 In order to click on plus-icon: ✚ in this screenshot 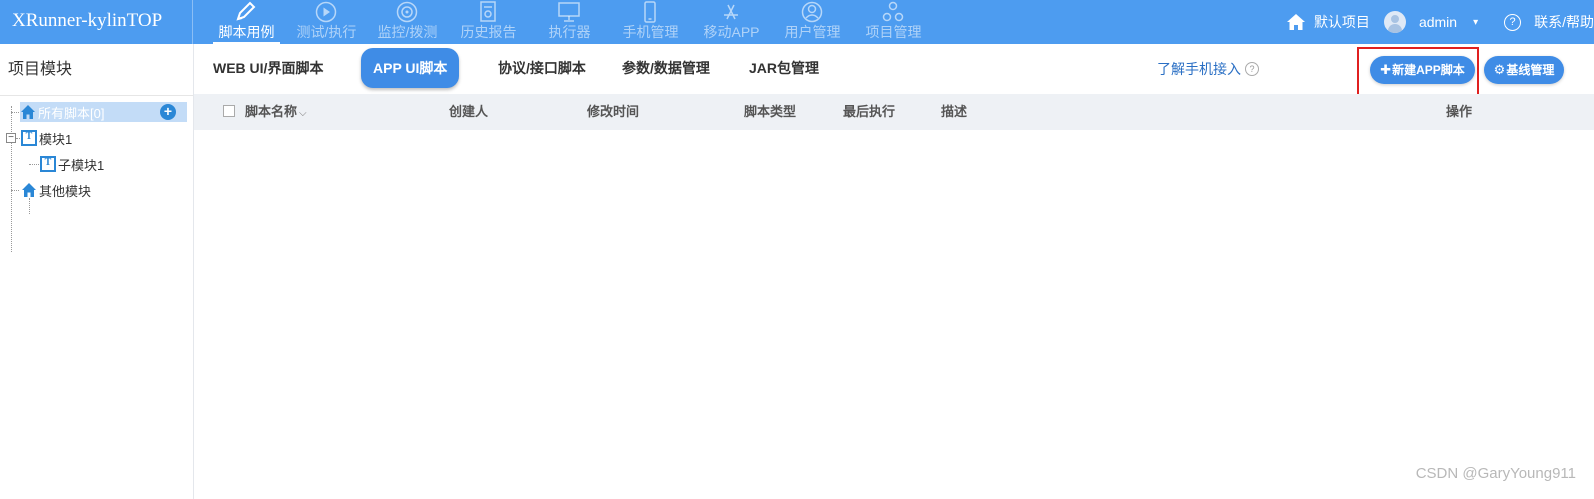, I will do `click(1386, 69)`.